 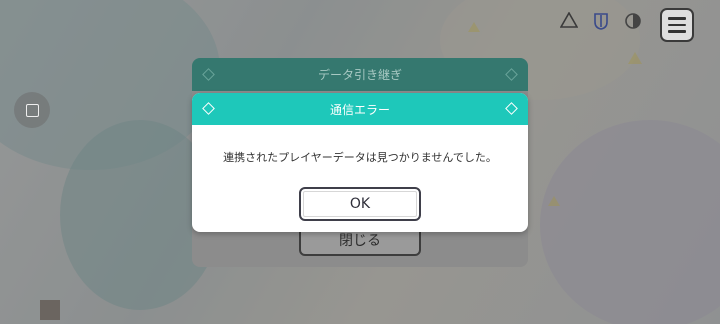 I want to click on checkbox-icon, so click(x=32, y=110).